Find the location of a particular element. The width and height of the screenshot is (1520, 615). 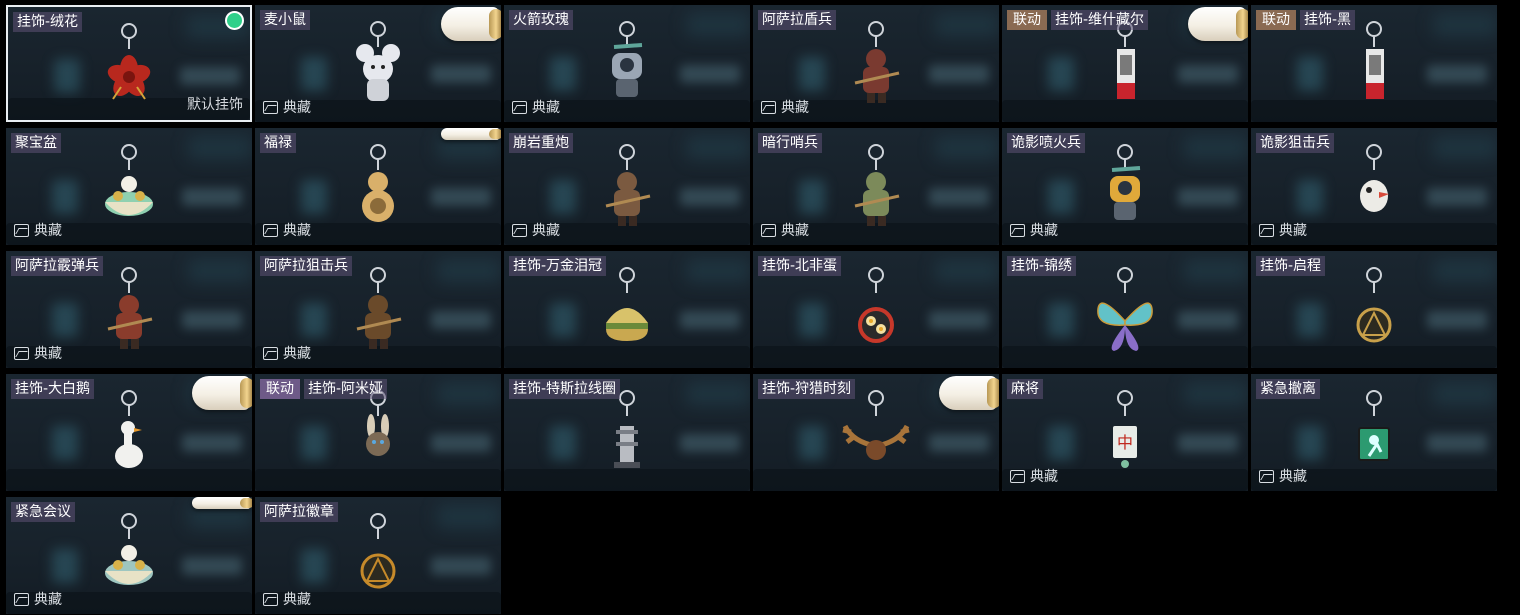

charm-card: 挂饰-北非蛋 is located at coordinates (876, 309).